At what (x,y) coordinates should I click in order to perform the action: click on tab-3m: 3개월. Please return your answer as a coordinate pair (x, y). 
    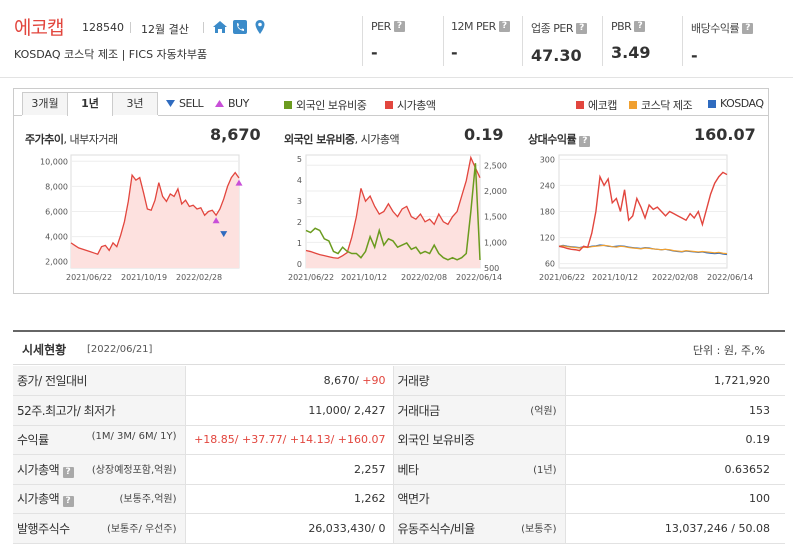
    Looking at the image, I should click on (45, 103).